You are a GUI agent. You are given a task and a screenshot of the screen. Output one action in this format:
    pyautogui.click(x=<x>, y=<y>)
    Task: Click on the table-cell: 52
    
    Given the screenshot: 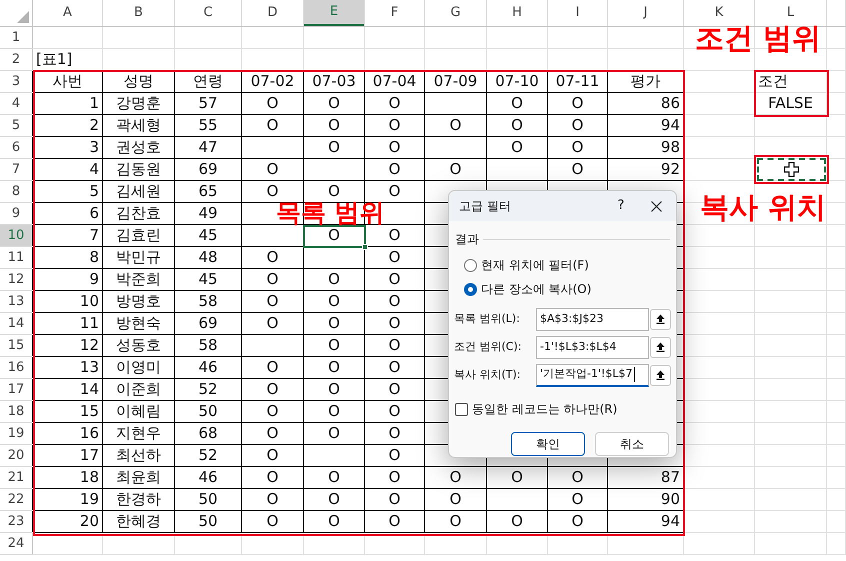 What is the action you would take?
    pyautogui.click(x=208, y=455)
    